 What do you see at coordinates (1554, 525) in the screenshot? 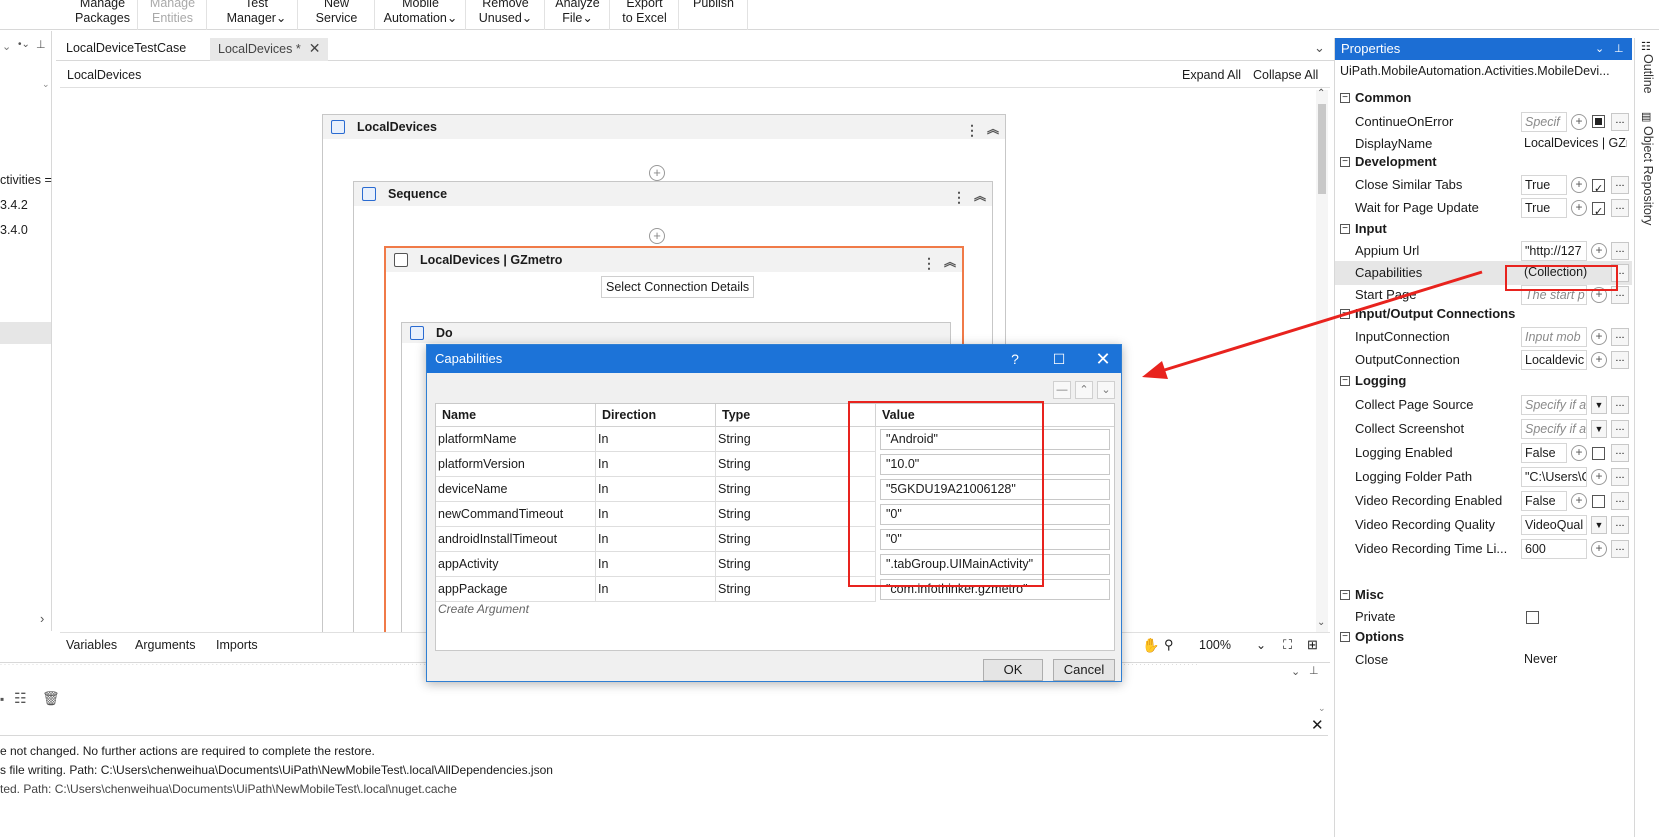
I see `property-value-input: VideoQual` at bounding box center [1554, 525].